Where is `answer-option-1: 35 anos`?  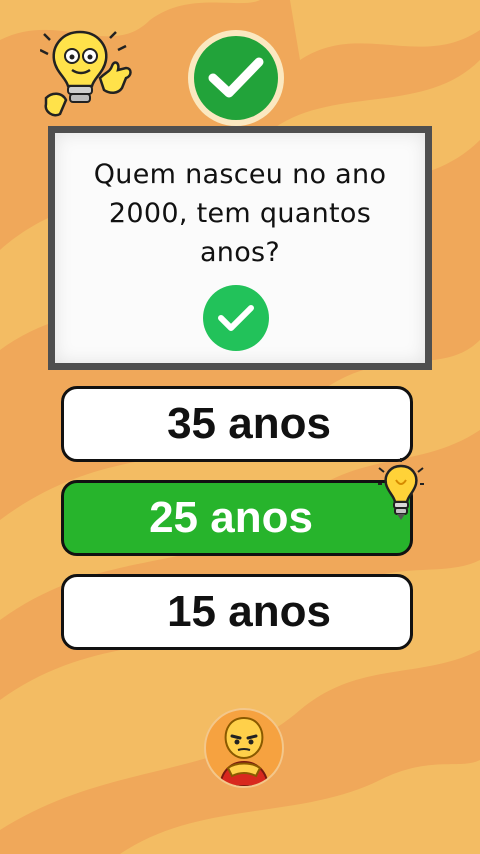
answer-option-1: 35 anos is located at coordinates (237, 424).